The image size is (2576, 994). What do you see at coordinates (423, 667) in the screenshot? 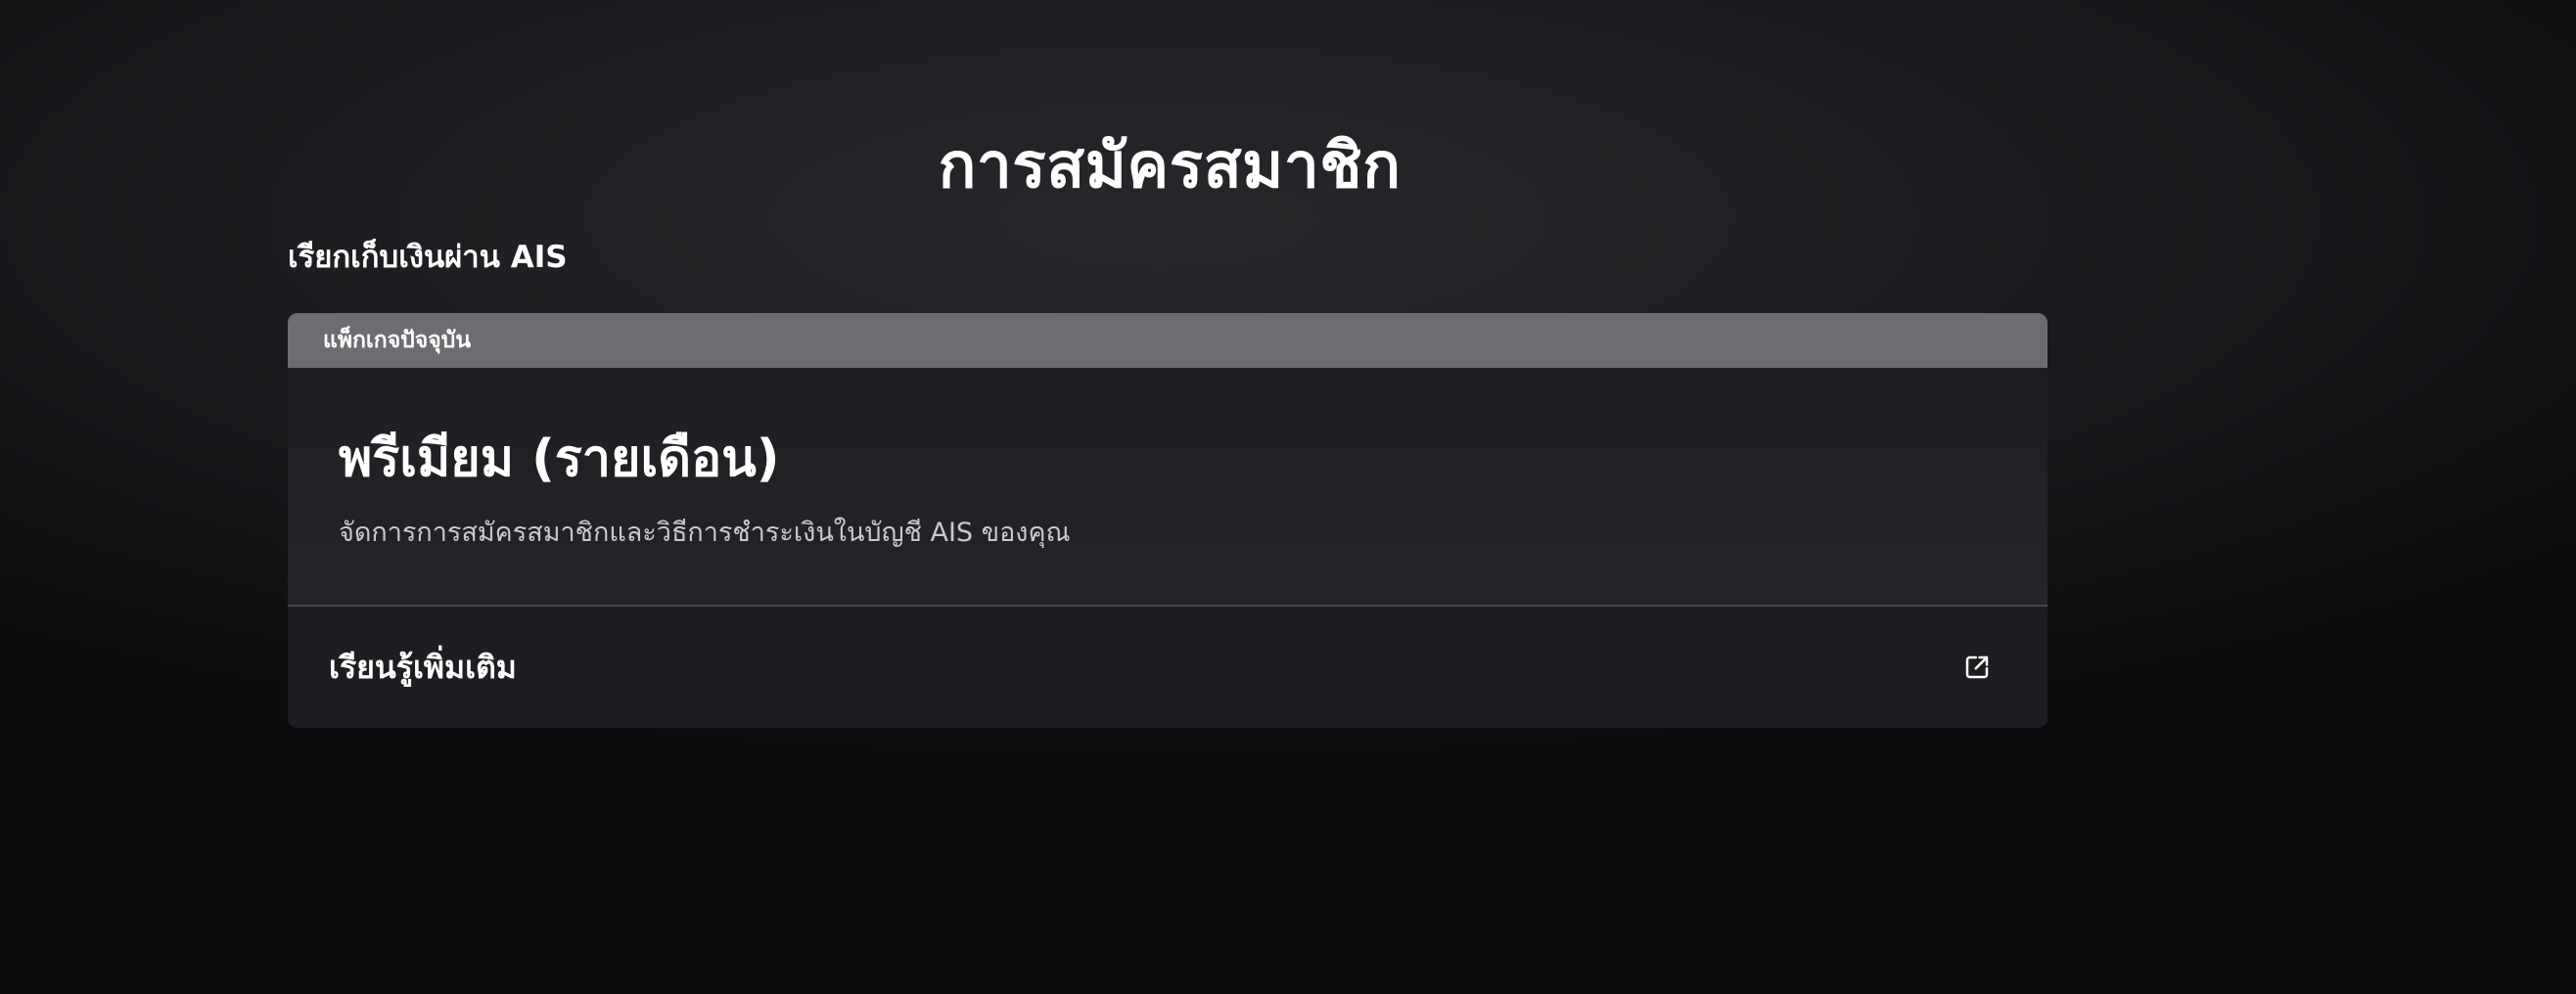
I see `learn-more-label: เรียนรู้เพิ่มเติม` at bounding box center [423, 667].